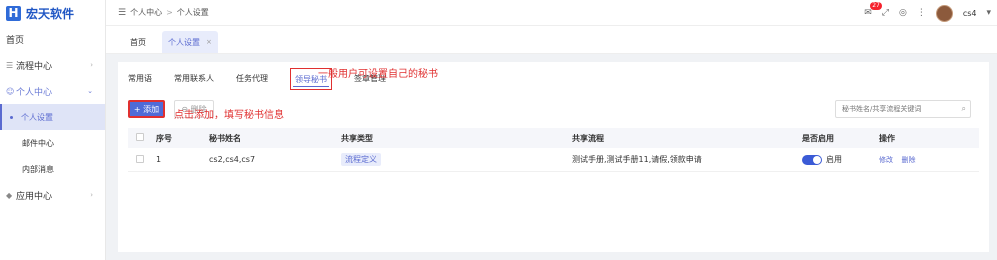 Image resolution: width=997 pixels, height=260 pixels. Describe the element at coordinates (13, 13) in the screenshot. I see `brand-logo-icon: H` at that location.